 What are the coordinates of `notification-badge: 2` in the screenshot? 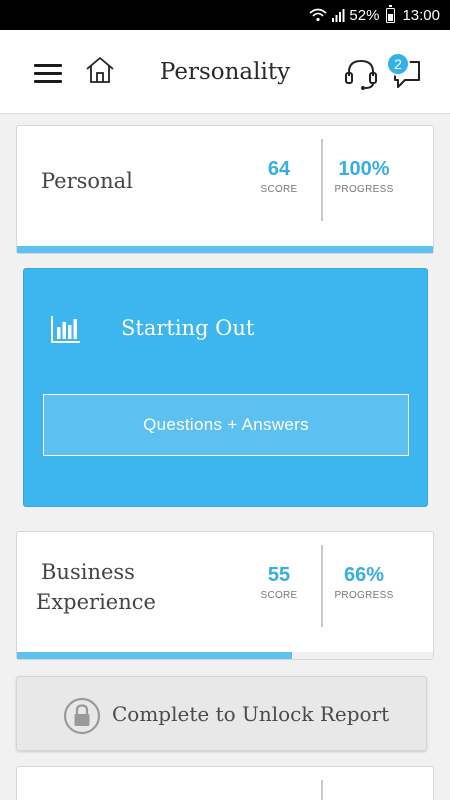 It's located at (398, 64).